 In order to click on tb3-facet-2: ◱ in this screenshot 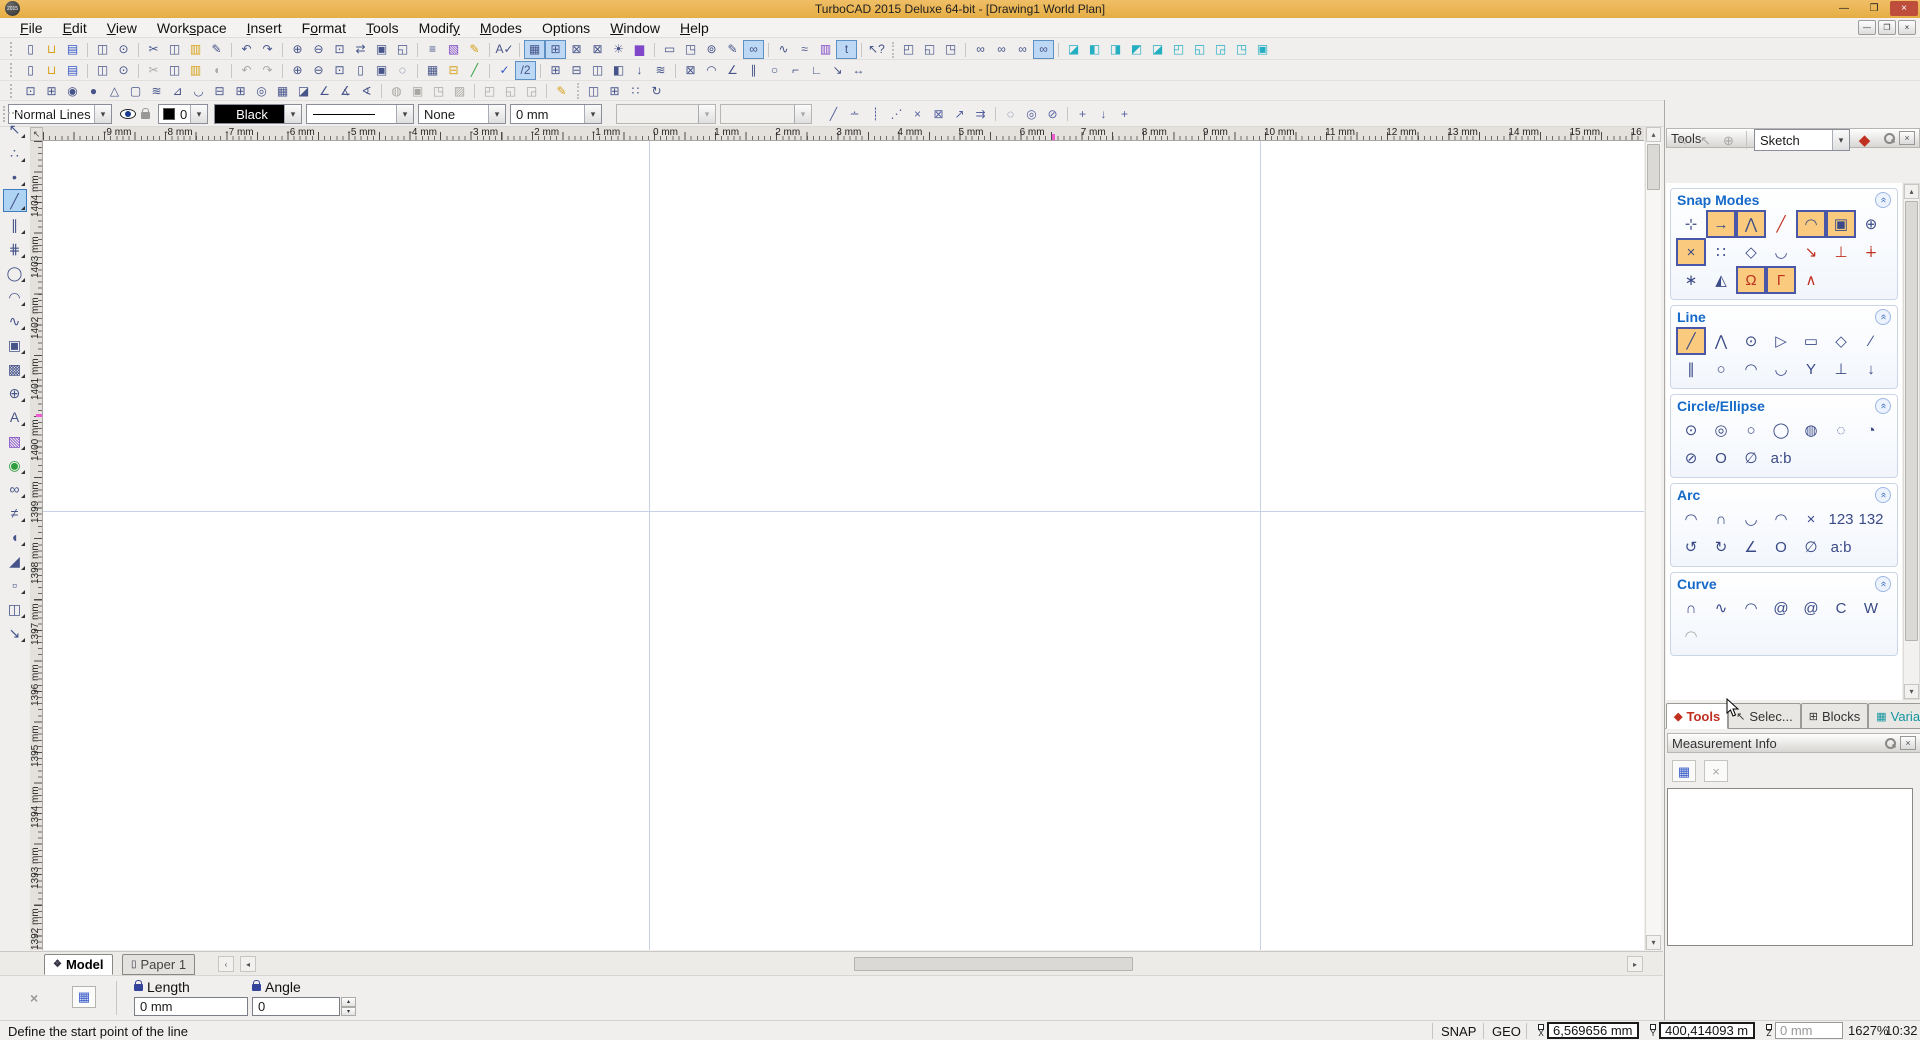, I will do `click(510, 90)`.